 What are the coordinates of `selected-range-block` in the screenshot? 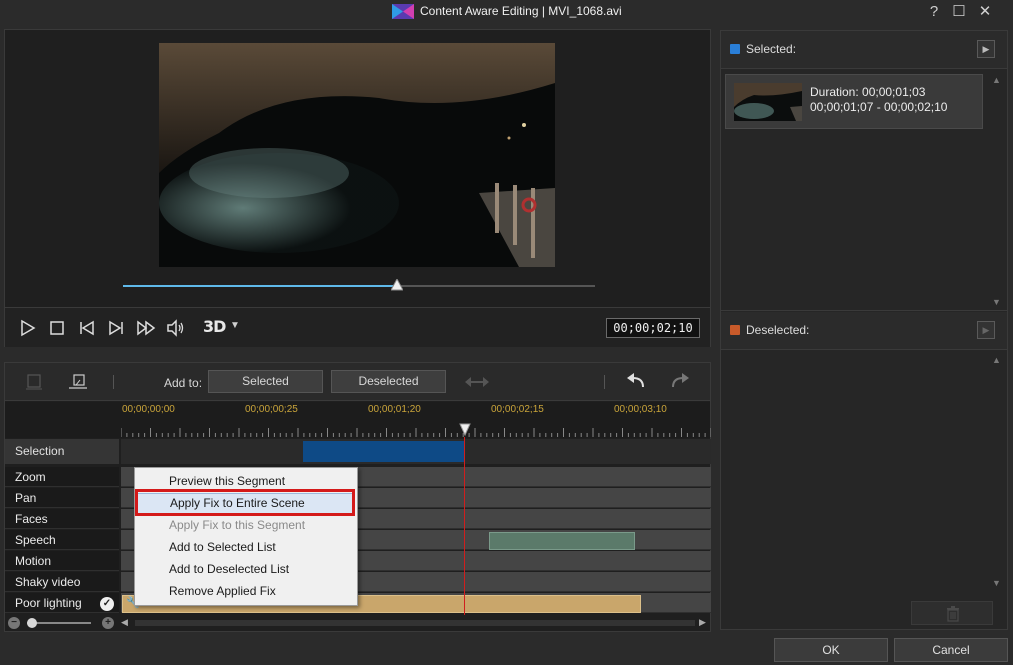 It's located at (384, 451).